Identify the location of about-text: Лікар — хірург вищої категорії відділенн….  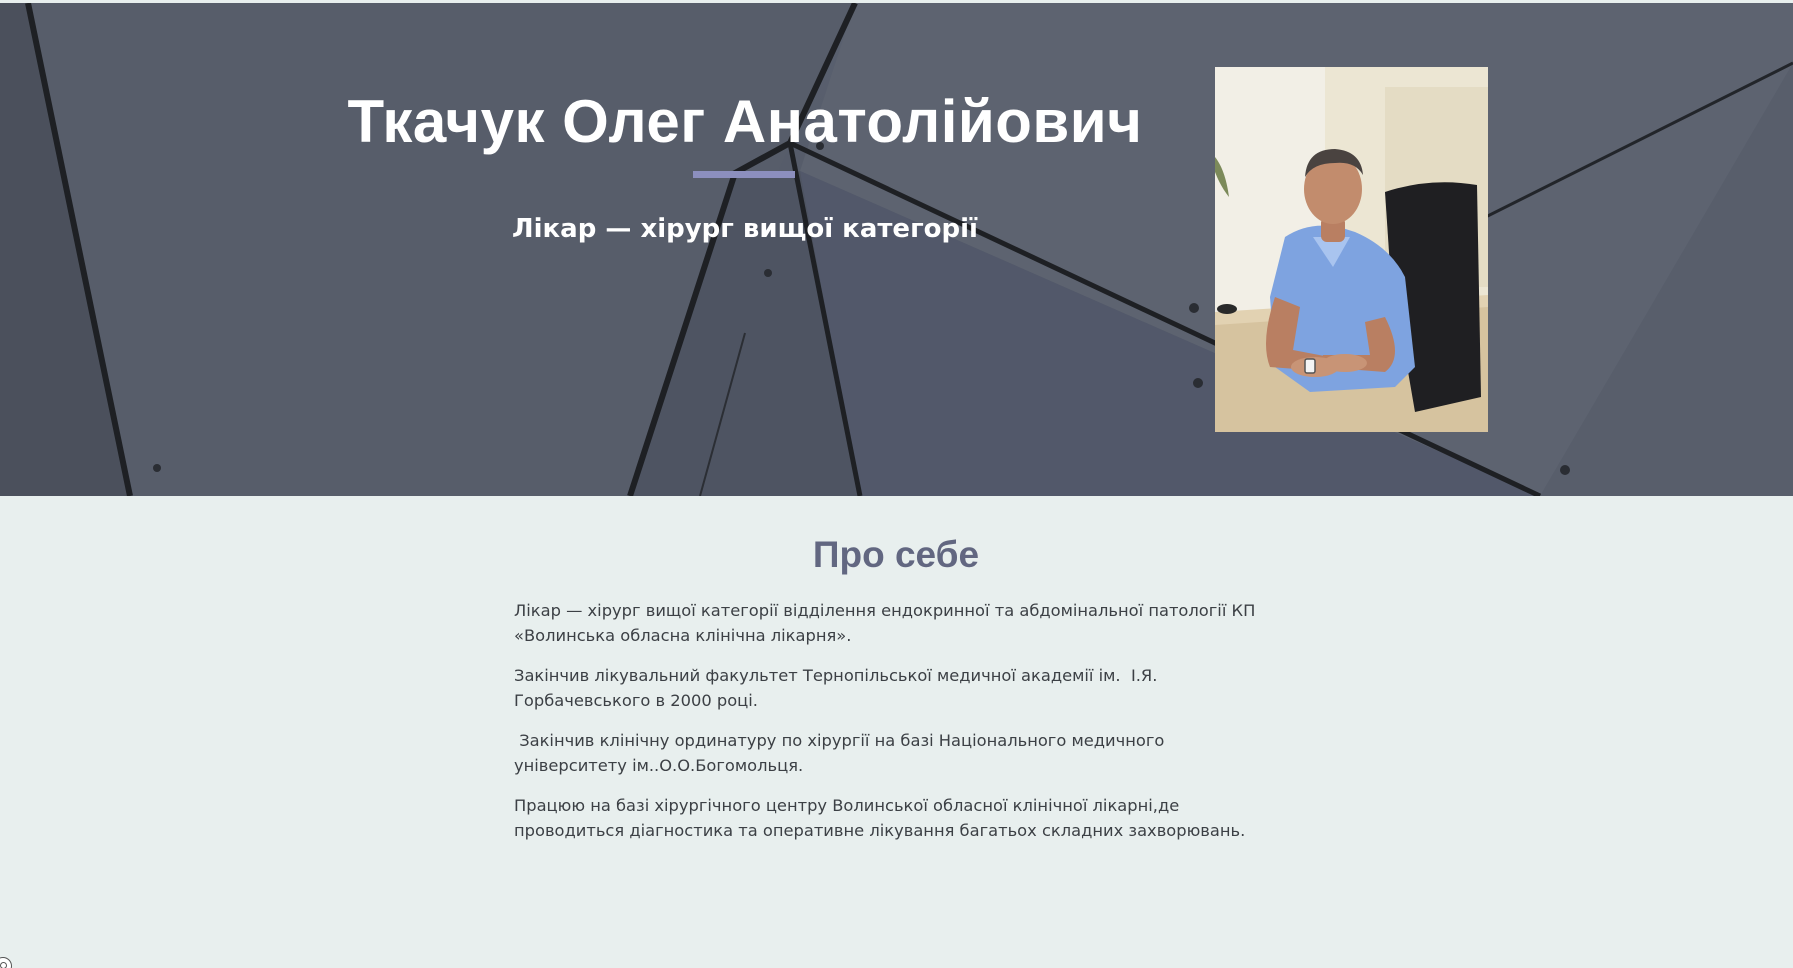
(886, 728).